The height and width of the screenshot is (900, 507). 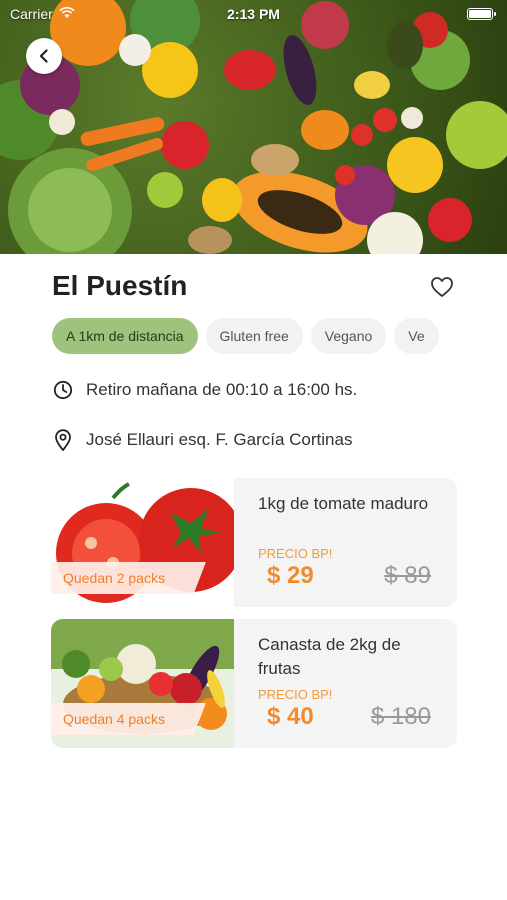 I want to click on product-old-price: $ 89, so click(x=407, y=575).